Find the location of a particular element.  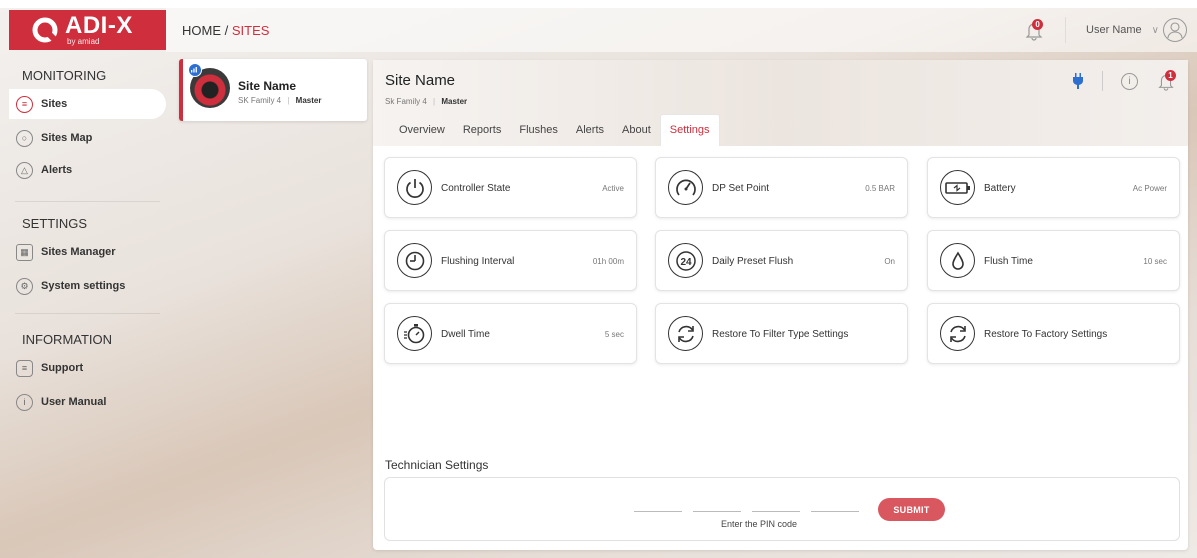

notification-badge: 0 is located at coordinates (1038, 24).